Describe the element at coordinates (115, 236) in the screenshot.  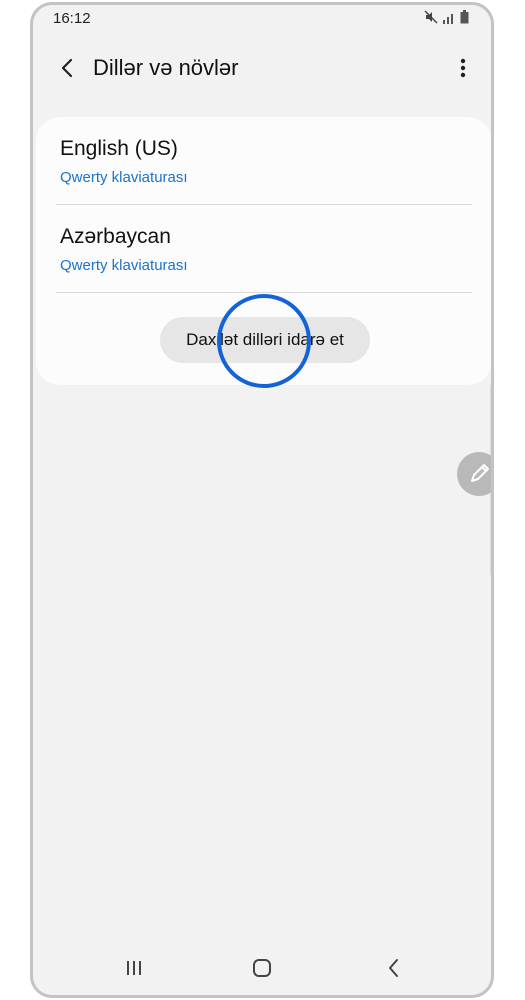
I see `language-name: Azərbaycan` at that location.